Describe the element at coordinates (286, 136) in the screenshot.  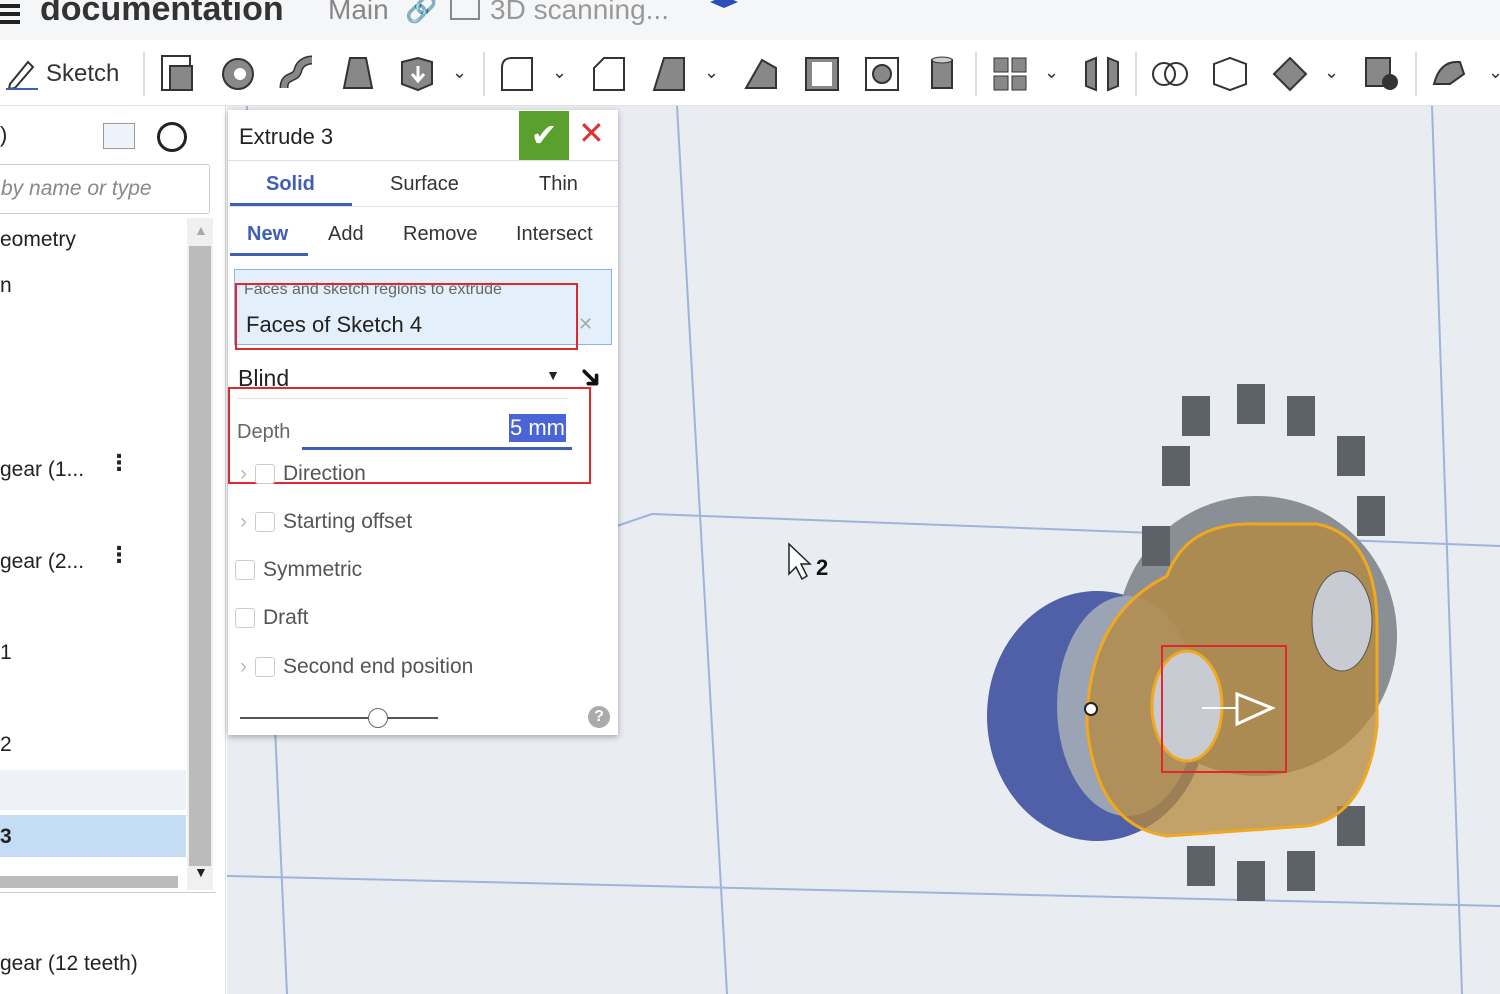
I see `dialog-title: Extrude 3` at that location.